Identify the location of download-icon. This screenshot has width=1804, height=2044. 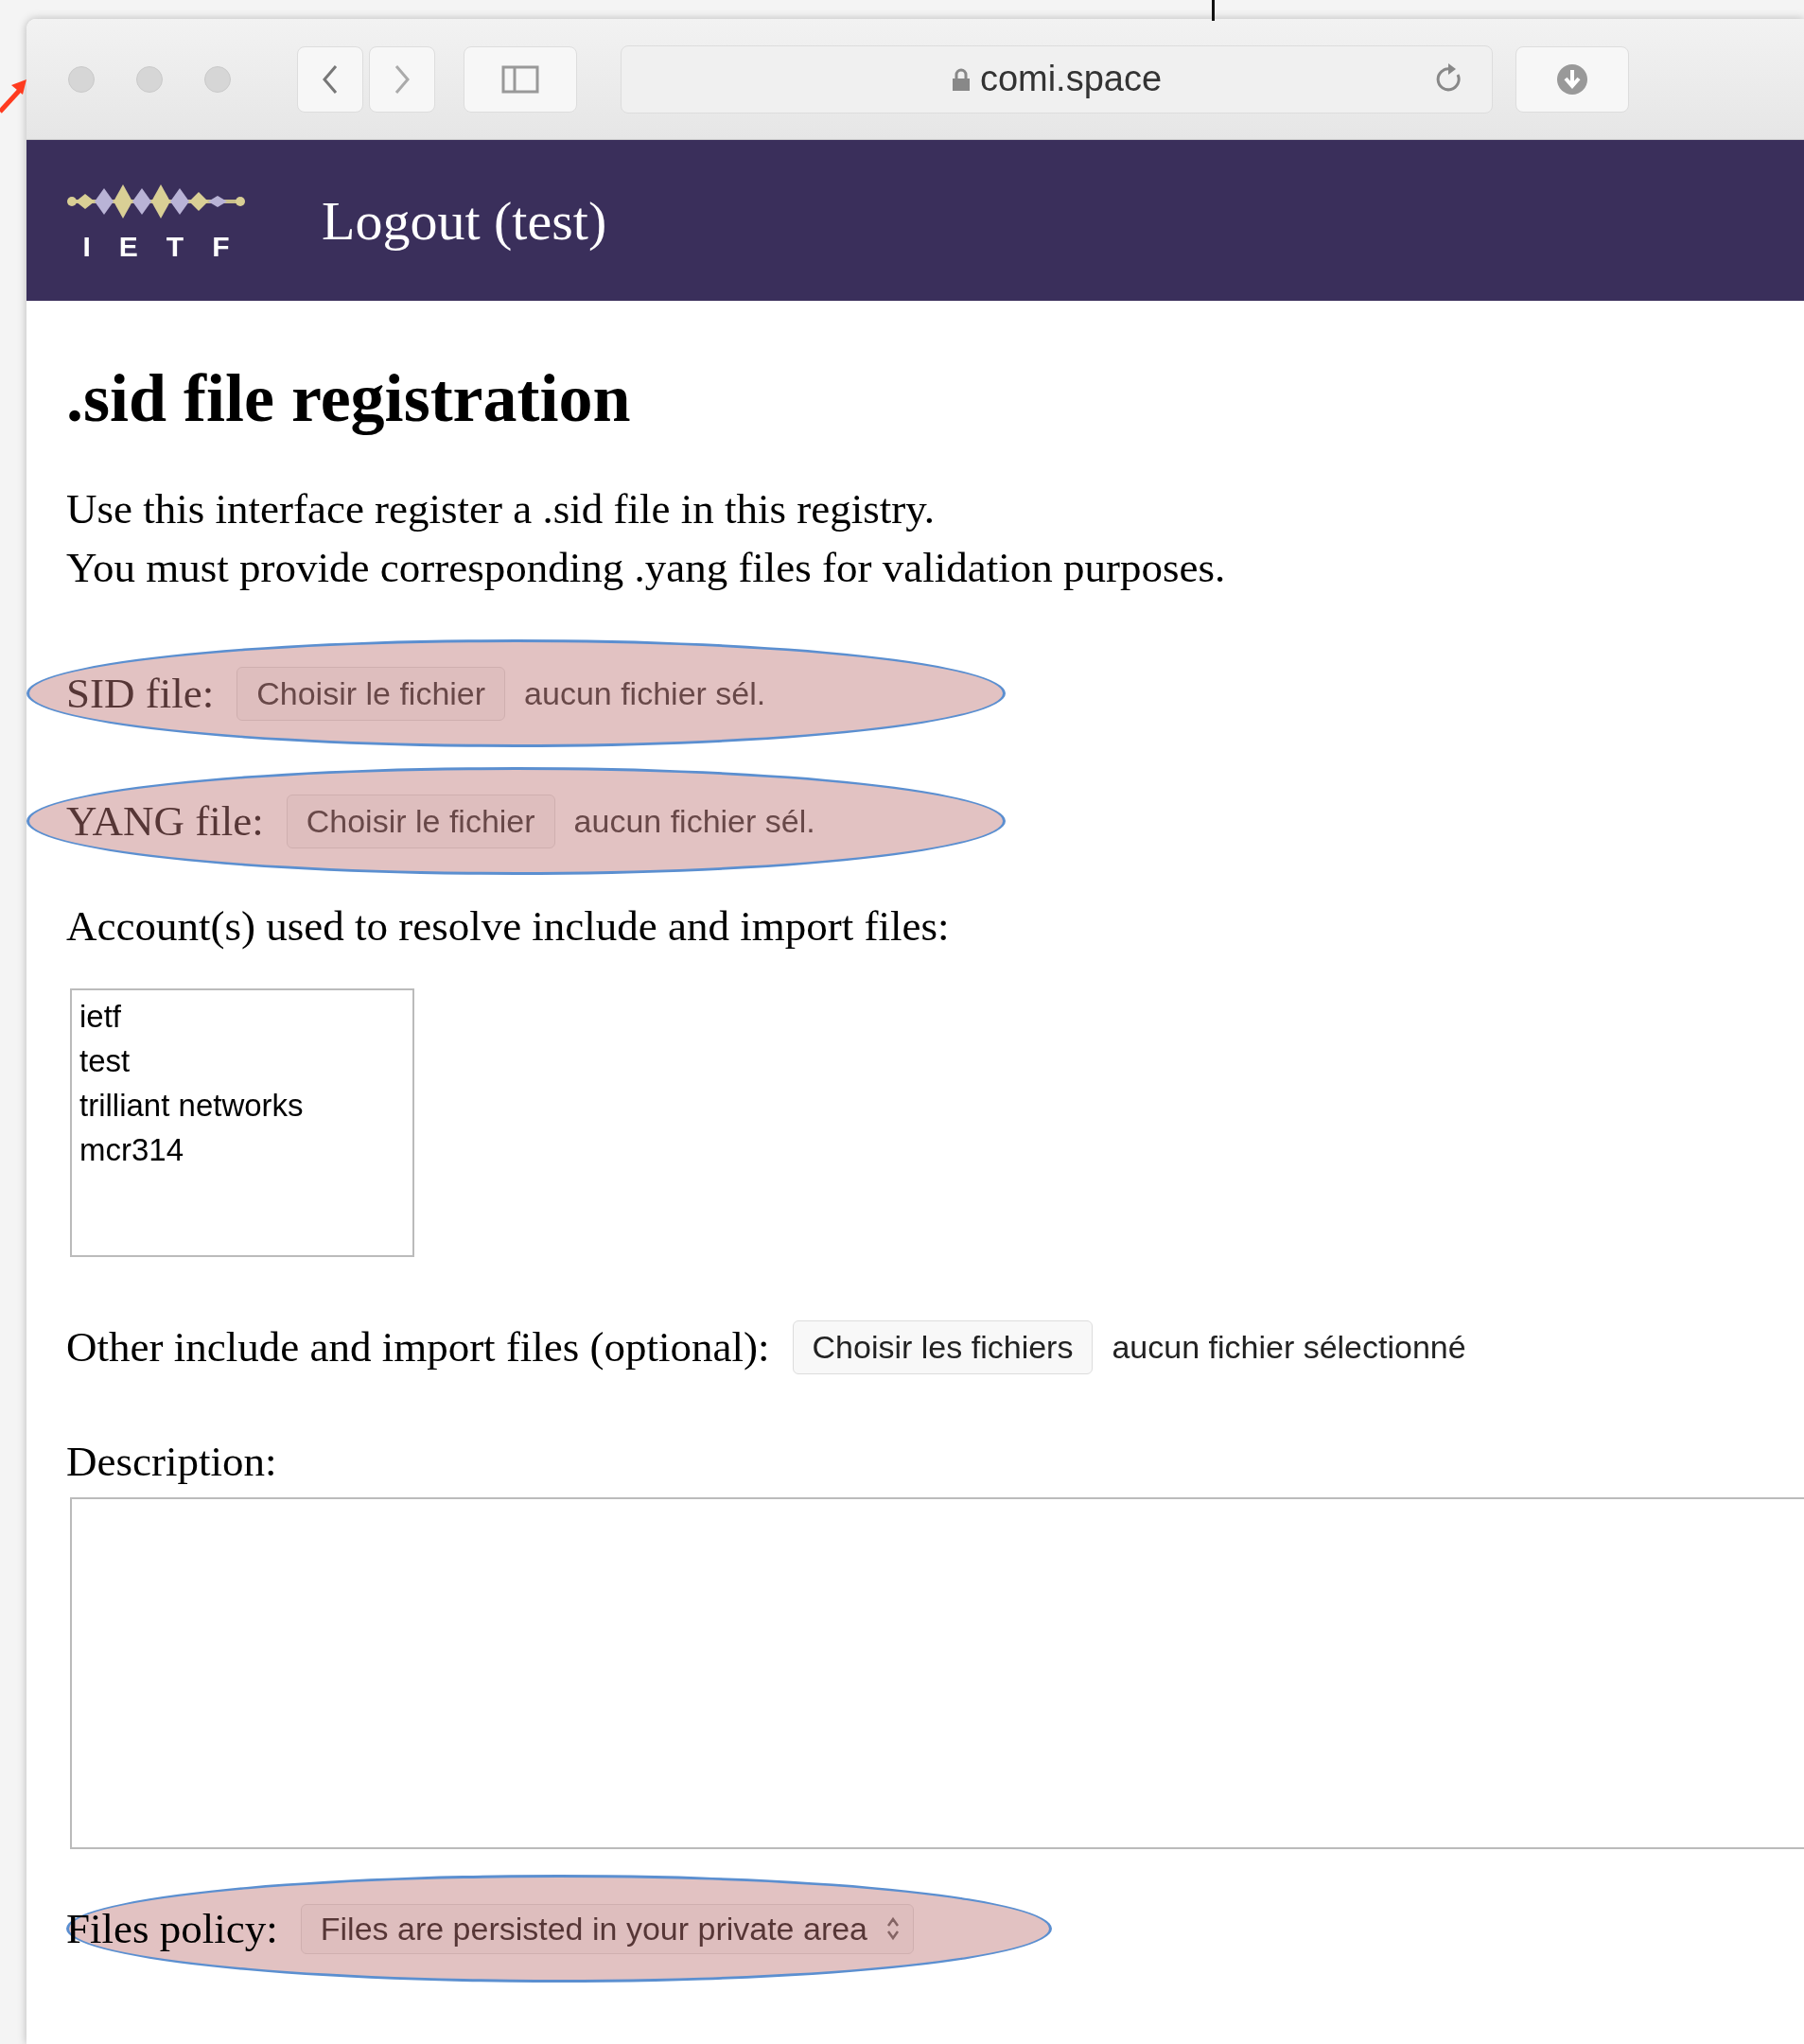
(1572, 79).